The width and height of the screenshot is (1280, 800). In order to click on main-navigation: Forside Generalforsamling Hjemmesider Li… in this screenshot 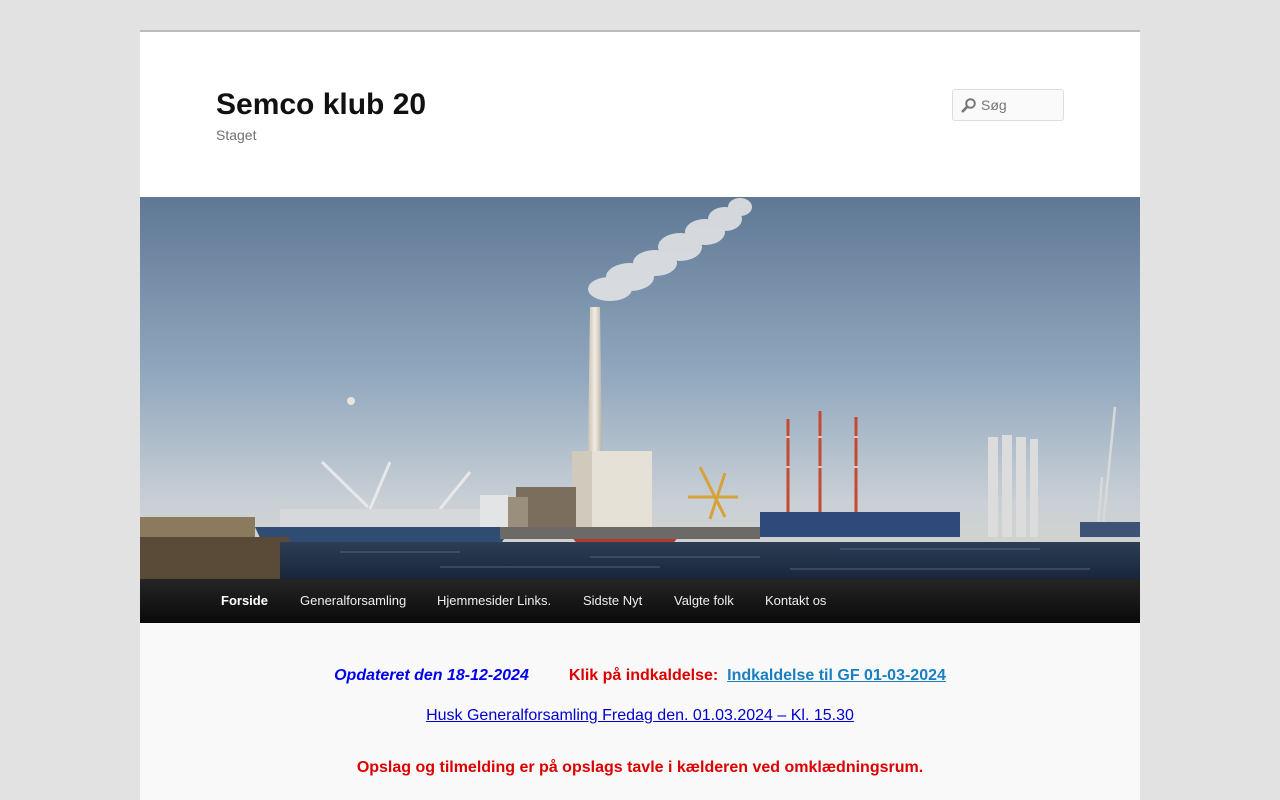, I will do `click(640, 601)`.